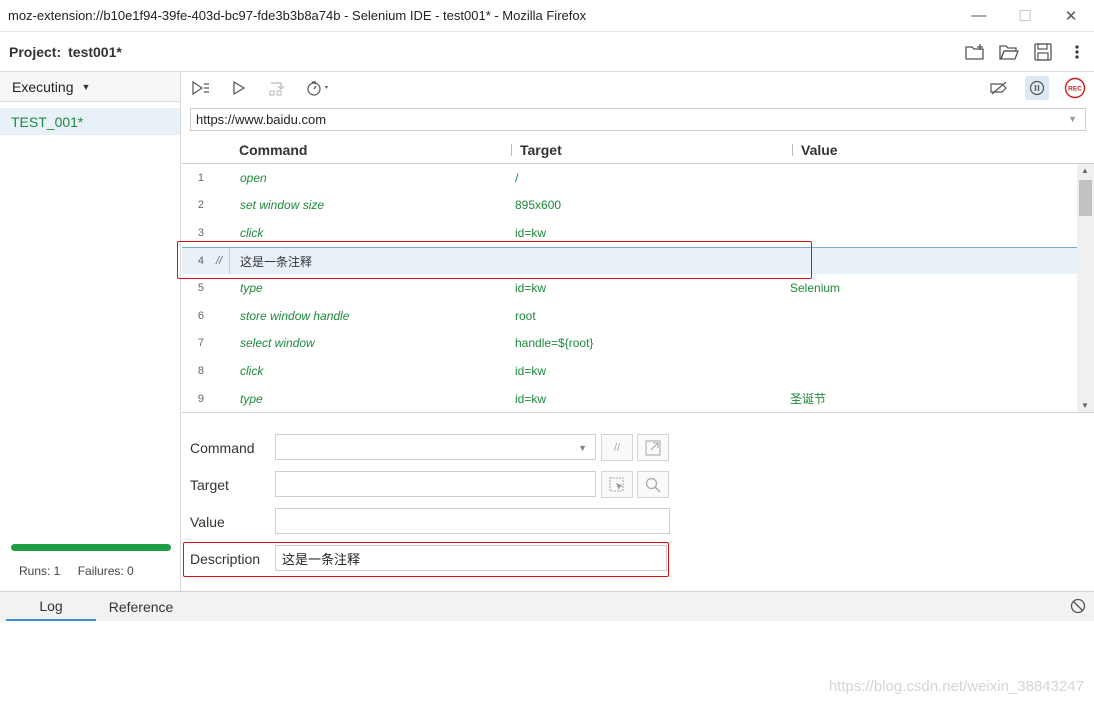  Describe the element at coordinates (1025, 16) in the screenshot. I see `maximize-button: ☐` at that location.